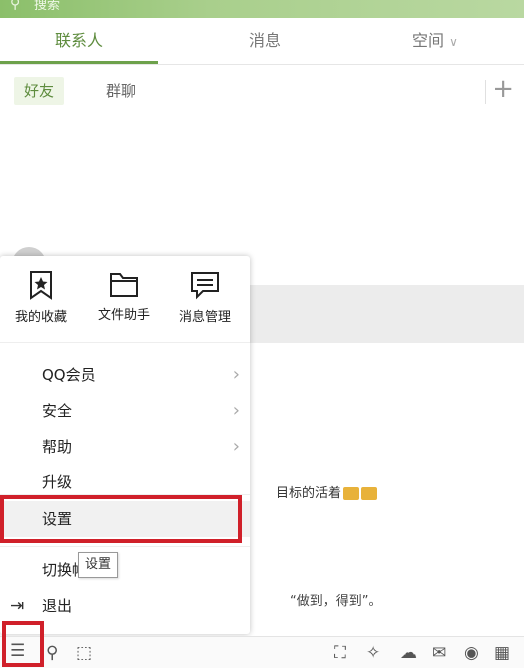 This screenshot has width=524, height=668. I want to click on tab-qzone: 空间 ∨, so click(435, 41).